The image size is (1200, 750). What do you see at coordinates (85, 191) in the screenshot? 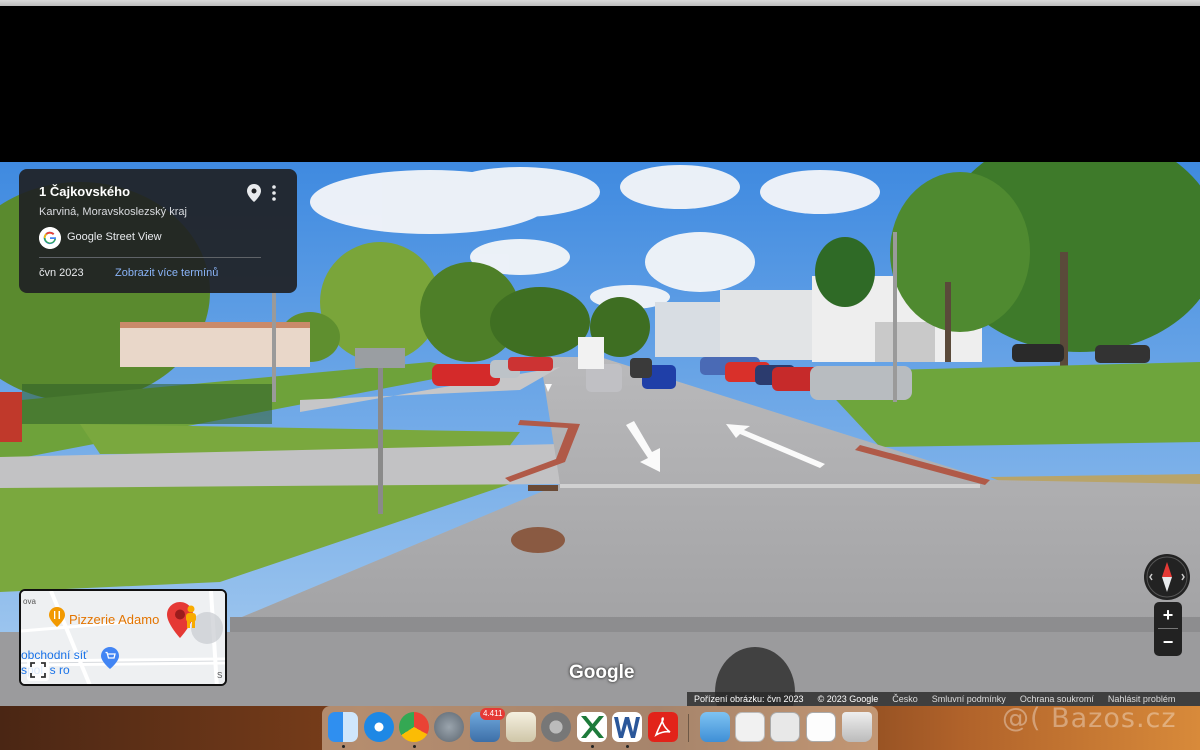
I see `location-title: 1 Čajkovského` at bounding box center [85, 191].